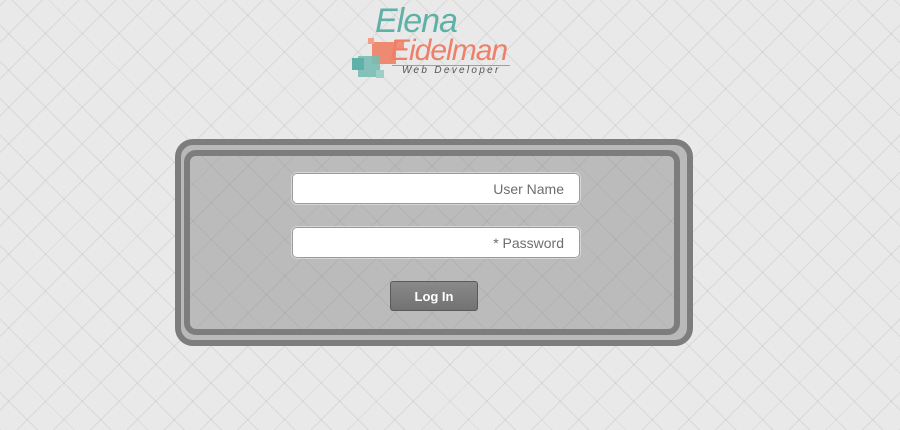  I want to click on login-button: Log In, so click(434, 296).